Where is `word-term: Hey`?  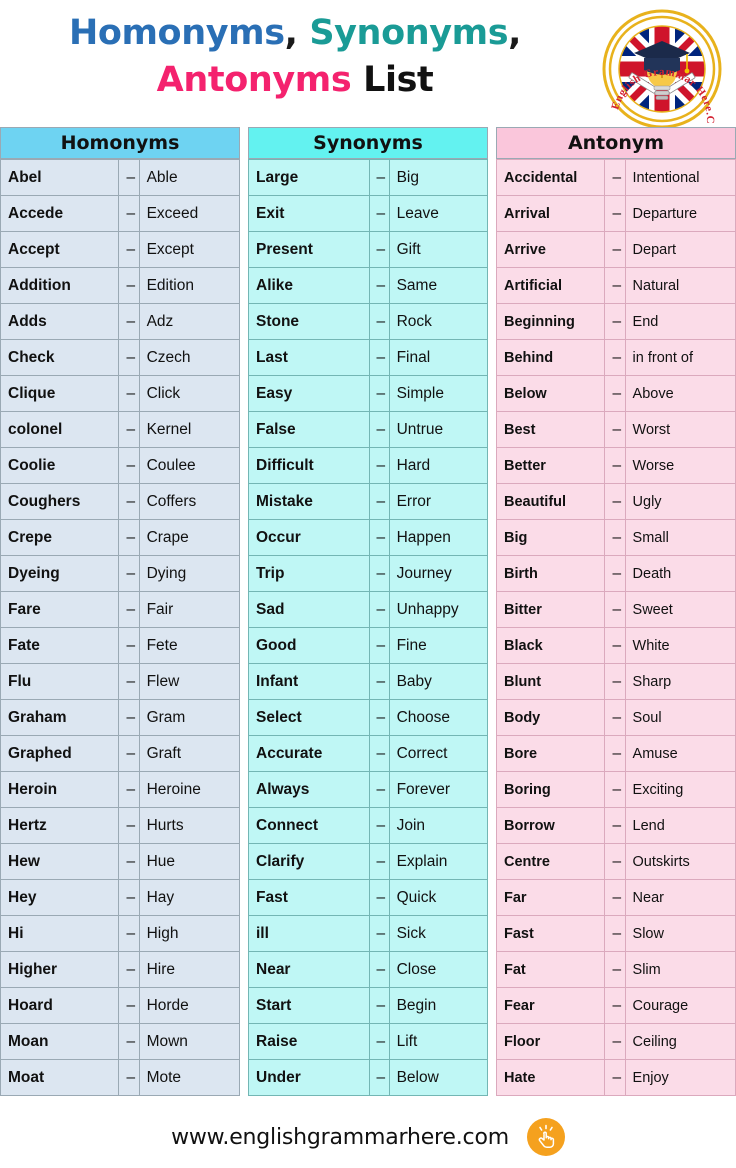 word-term: Hey is located at coordinates (60, 897).